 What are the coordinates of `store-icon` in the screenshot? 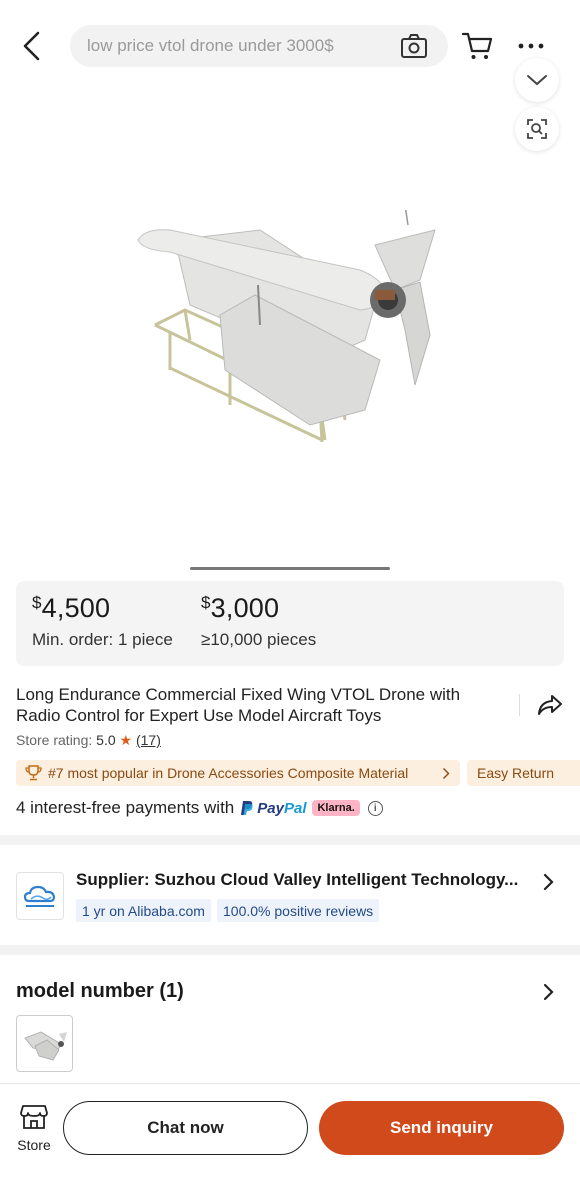 It's located at (34, 1117).